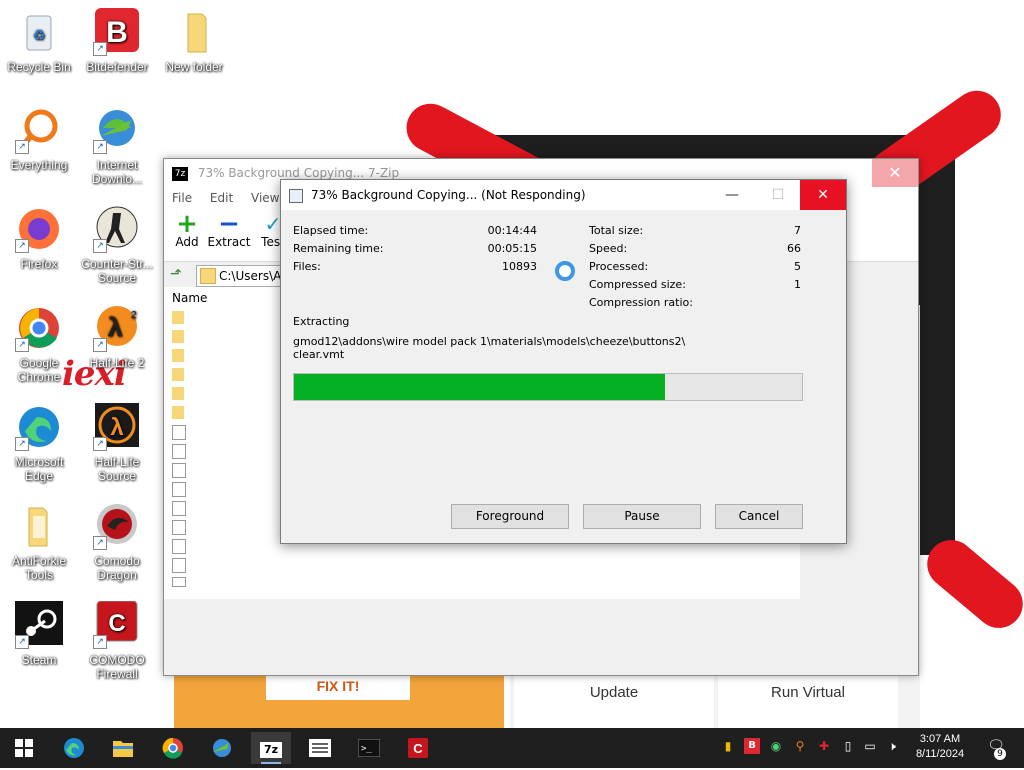  I want to click on desktop-icon-recycle-bin: ♻ Recycle Bin, so click(39, 41).